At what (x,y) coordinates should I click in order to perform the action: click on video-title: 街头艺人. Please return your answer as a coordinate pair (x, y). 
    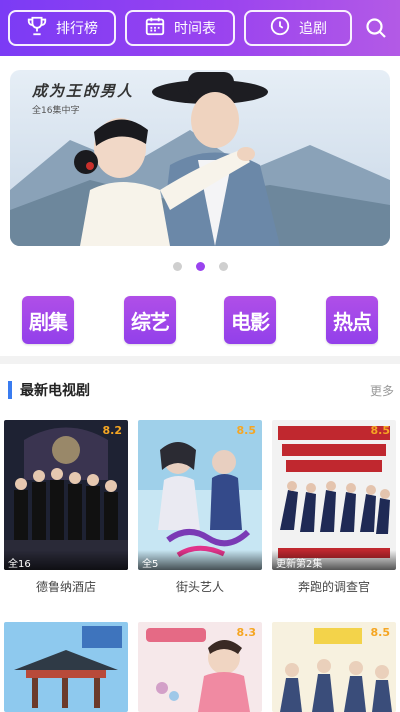
    Looking at the image, I should click on (199, 587).